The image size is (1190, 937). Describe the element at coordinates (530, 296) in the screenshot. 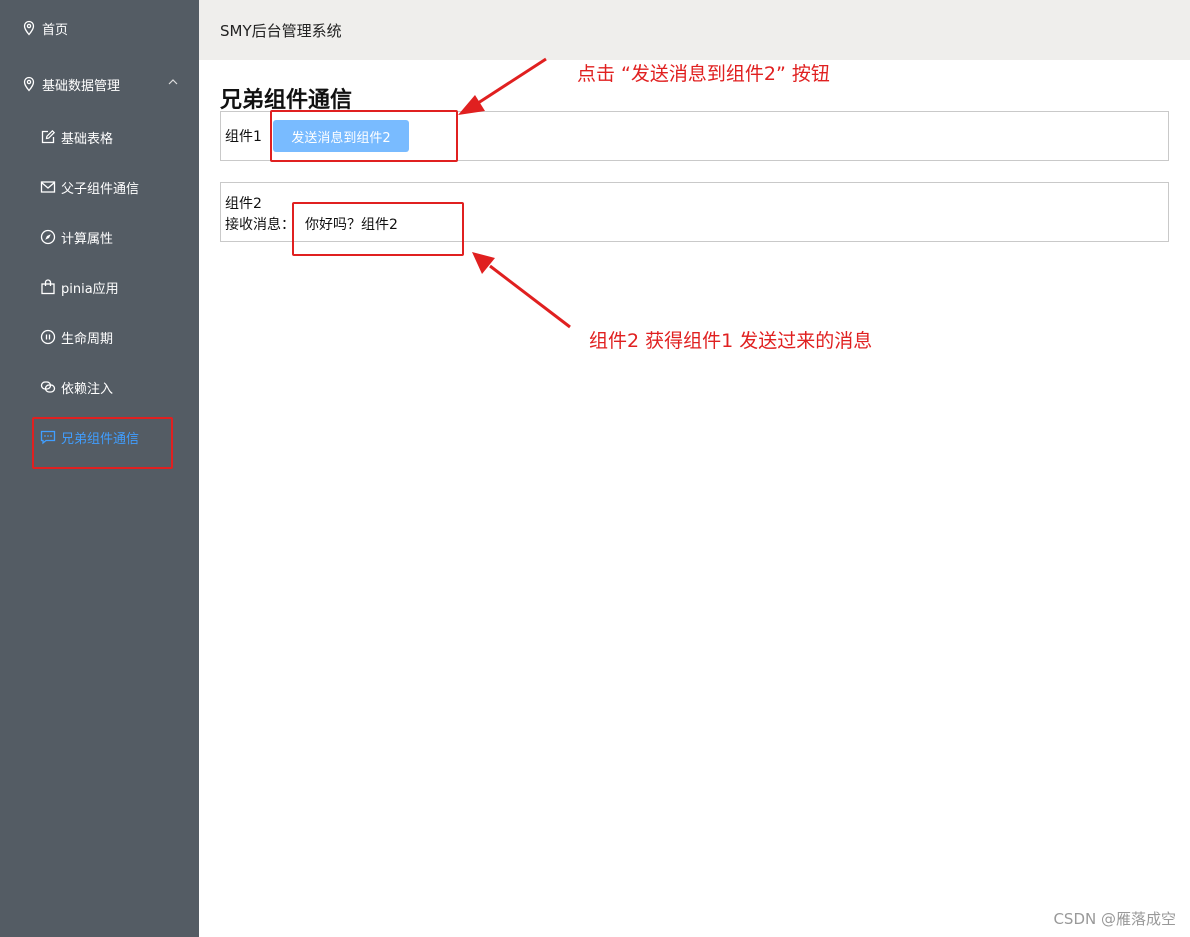

I see `arrow-line-bottom` at that location.